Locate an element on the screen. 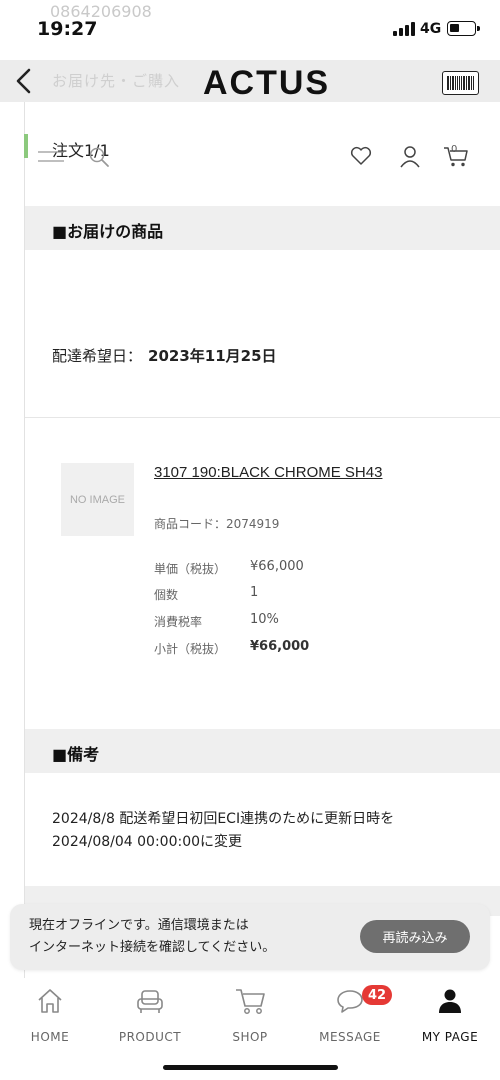 This screenshot has height=1080, width=500. home-icon is located at coordinates (50, 1001).